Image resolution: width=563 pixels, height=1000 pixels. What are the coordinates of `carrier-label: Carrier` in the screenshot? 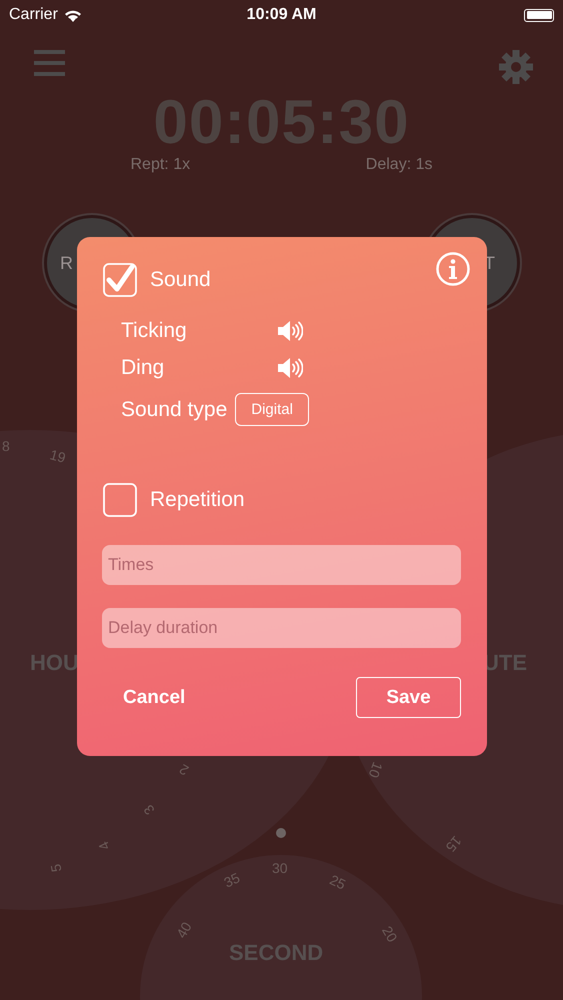 It's located at (33, 15).